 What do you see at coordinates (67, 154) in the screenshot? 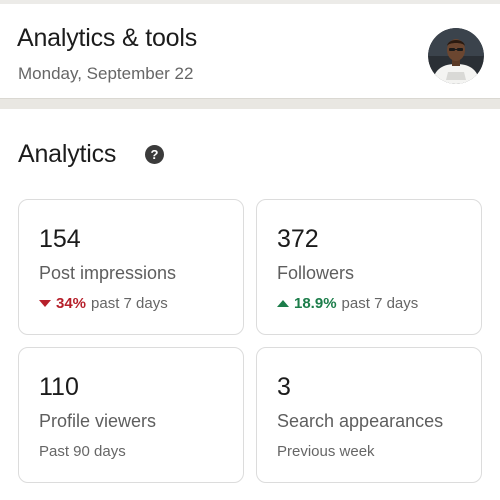
I see `analytics-heading: Analytics` at bounding box center [67, 154].